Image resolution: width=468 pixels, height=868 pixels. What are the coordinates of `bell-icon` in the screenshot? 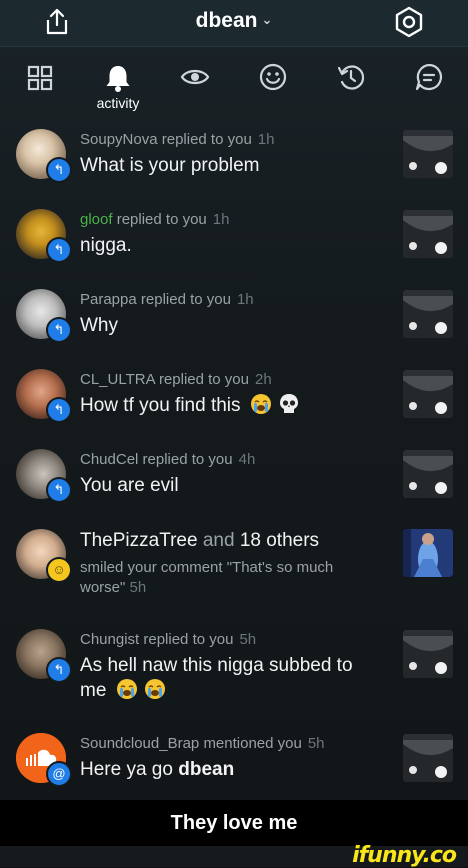 It's located at (118, 79).